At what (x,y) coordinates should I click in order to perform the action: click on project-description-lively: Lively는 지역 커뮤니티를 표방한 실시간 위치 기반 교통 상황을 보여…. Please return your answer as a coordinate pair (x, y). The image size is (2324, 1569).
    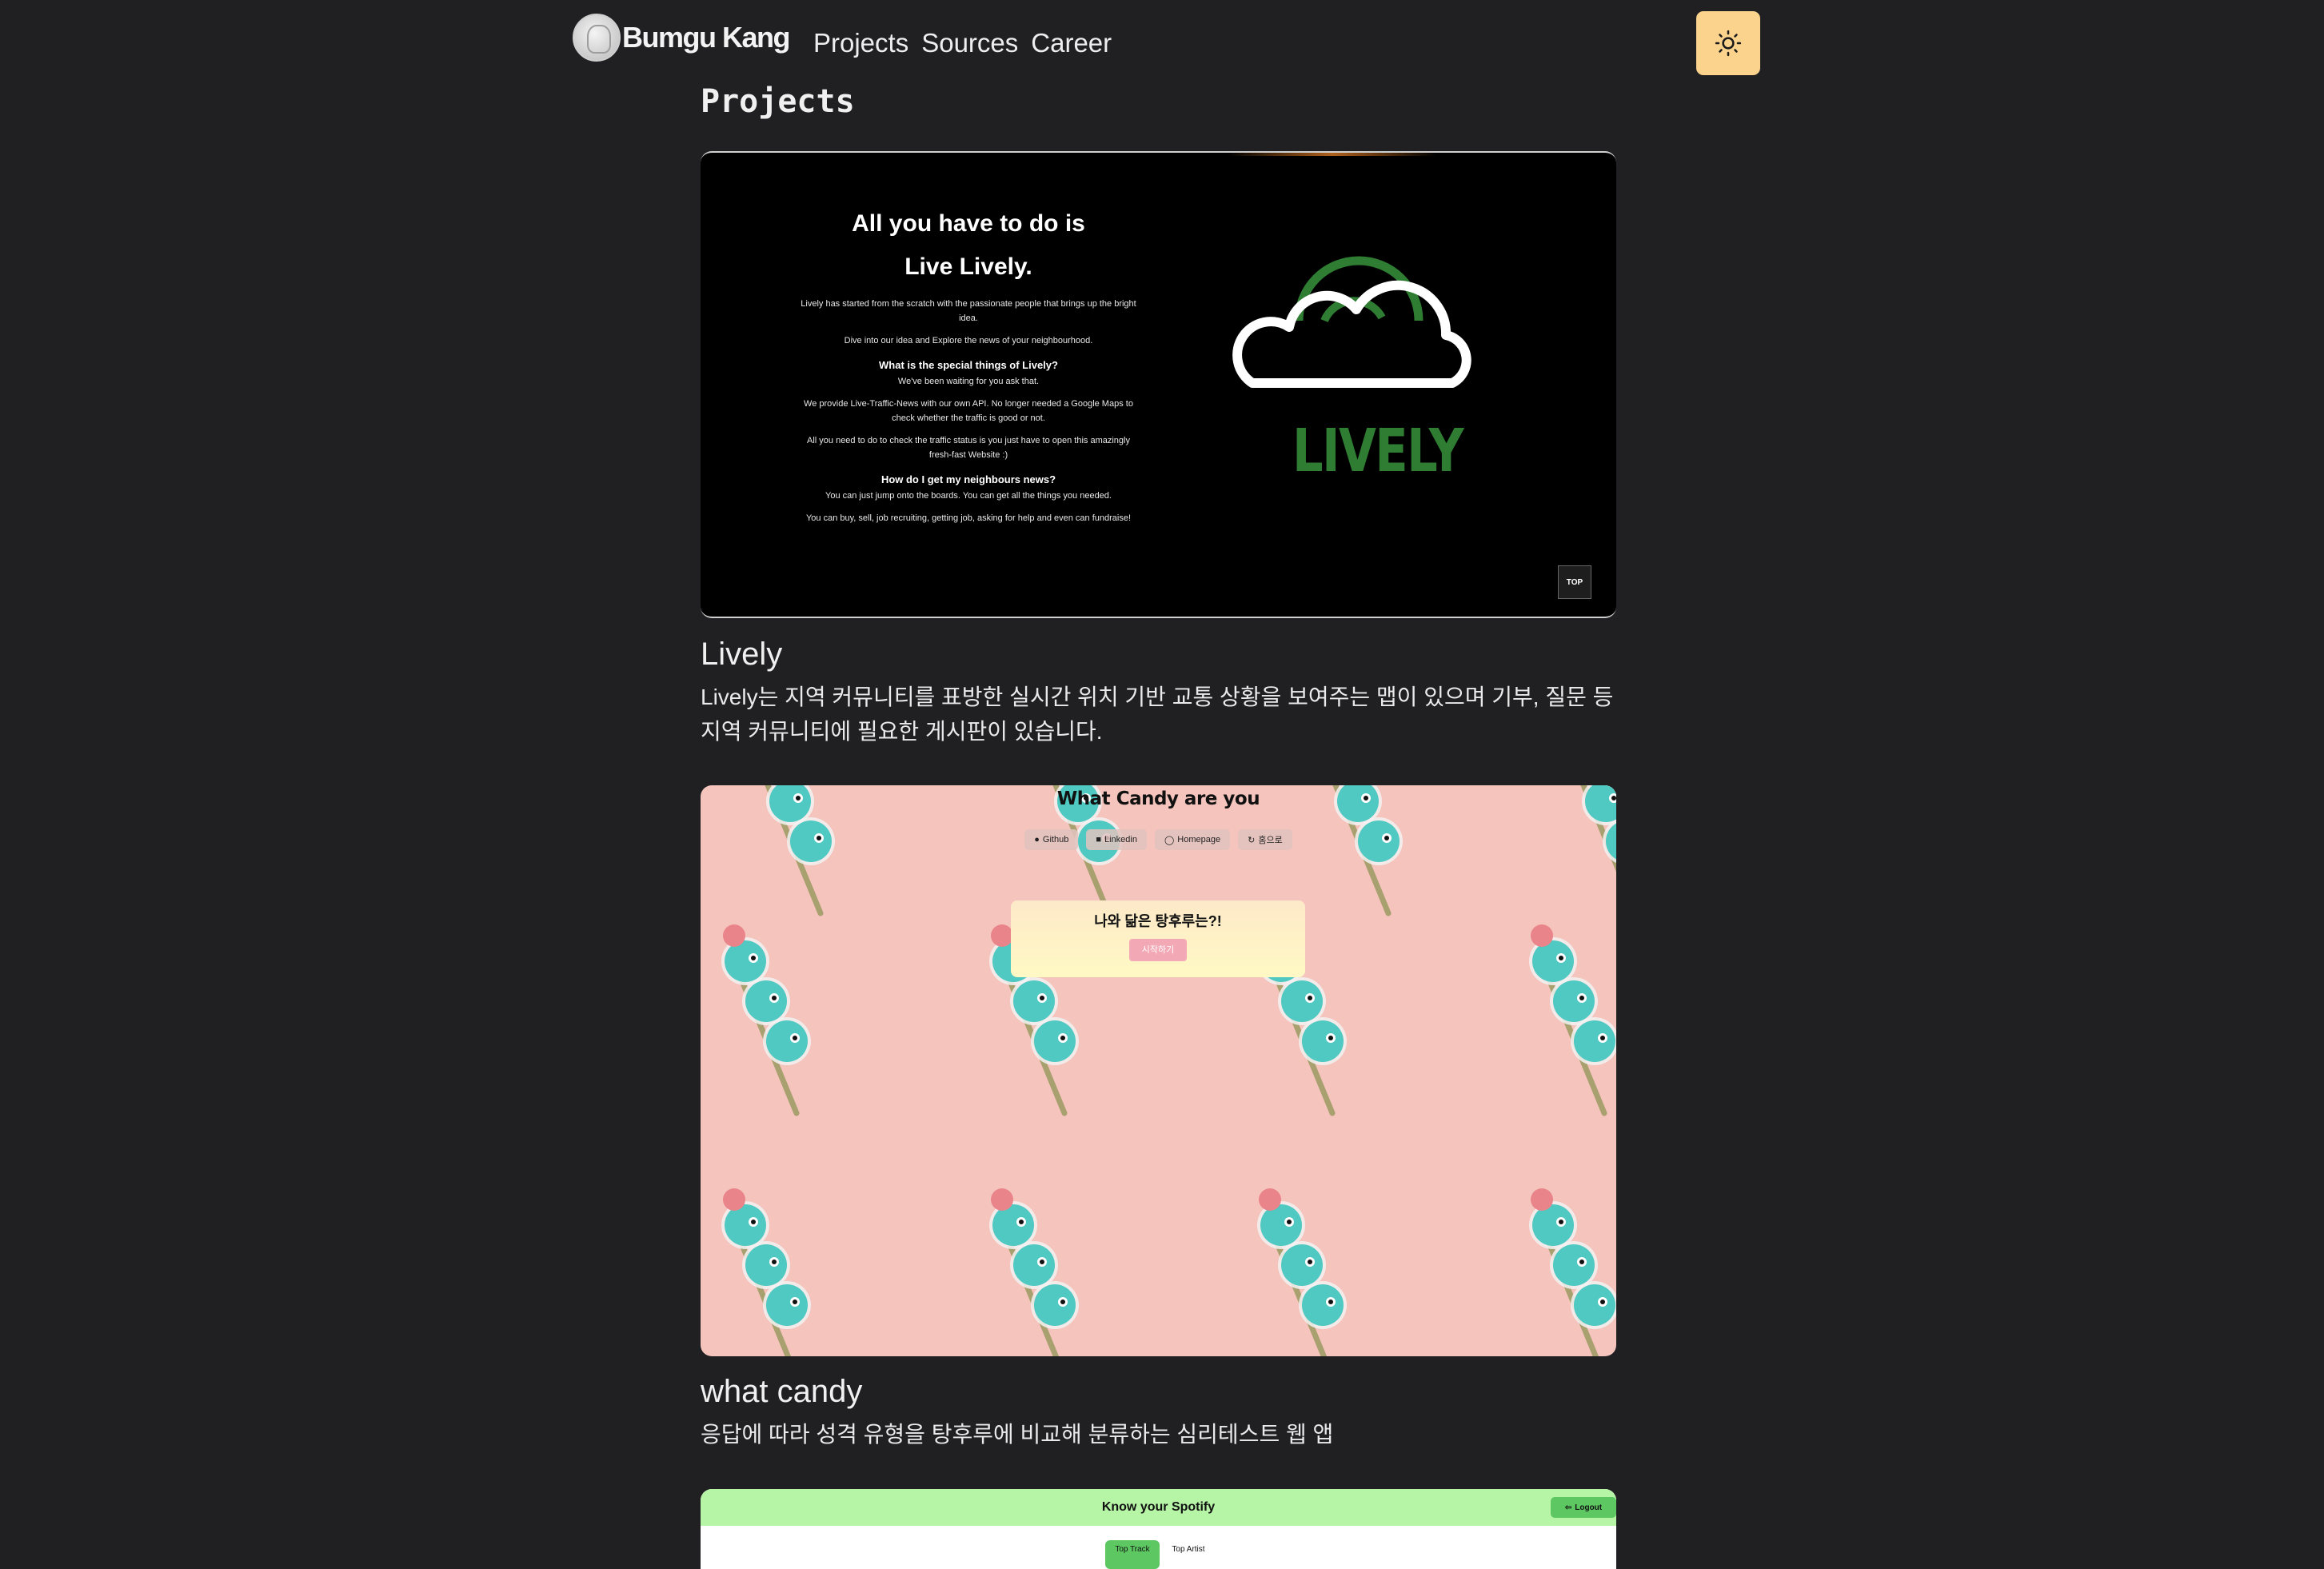
    Looking at the image, I should click on (1157, 715).